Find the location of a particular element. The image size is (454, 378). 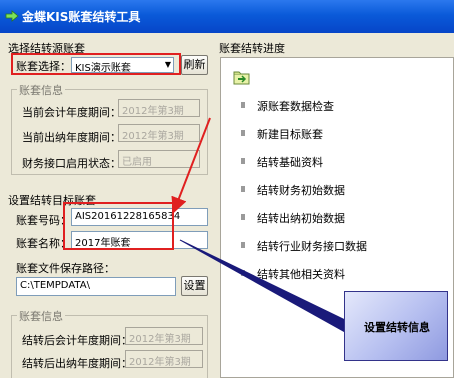

target-info-highlight is located at coordinates (118, 226).